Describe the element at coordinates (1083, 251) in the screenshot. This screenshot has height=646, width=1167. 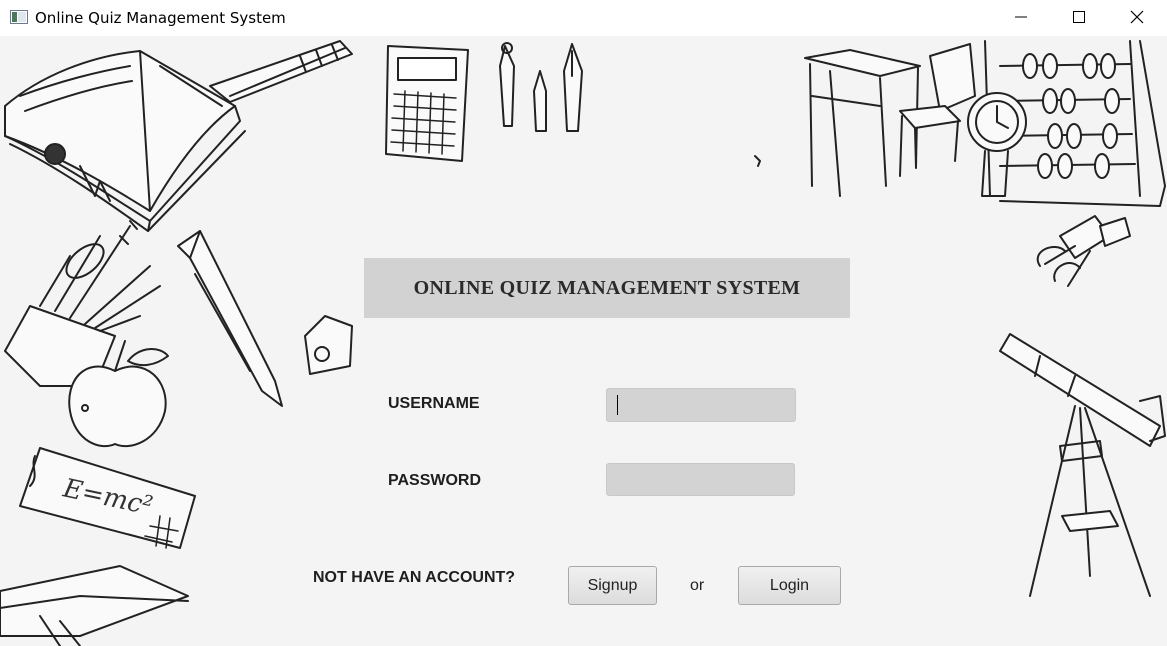
I see `binder-clips-doodle` at that location.